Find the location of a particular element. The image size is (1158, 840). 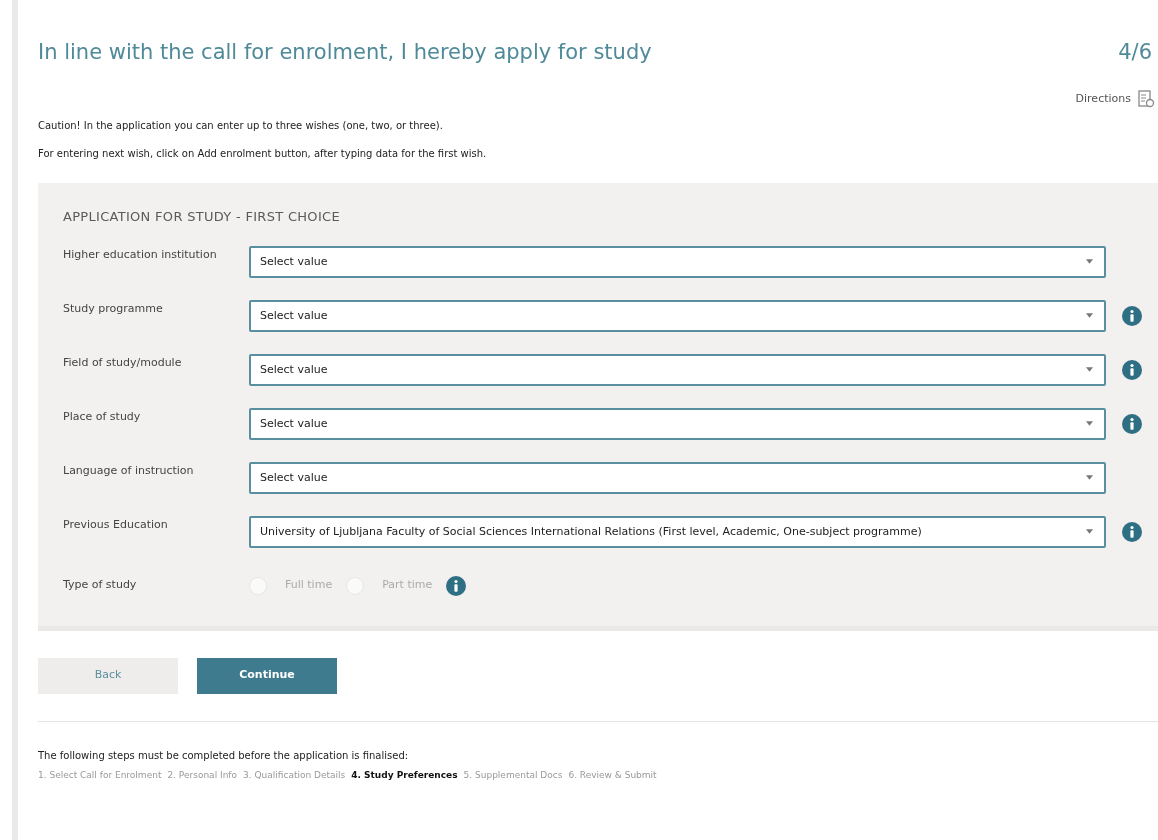

panel-heading: APPLICATION FOR STUDY - FIRST CHOICE is located at coordinates (202, 217).